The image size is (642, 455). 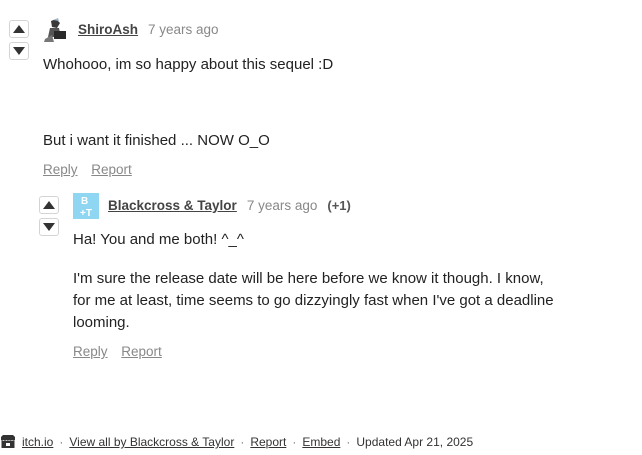 I want to click on vote-score: (+1), so click(x=339, y=205).